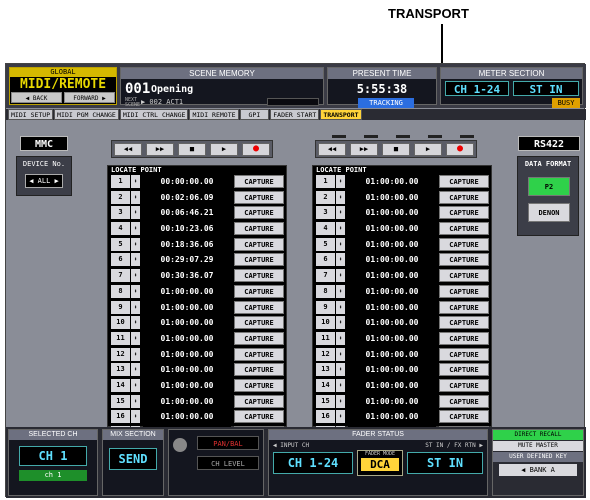  I want to click on forward-button: FORWARD ▶, so click(89, 97).